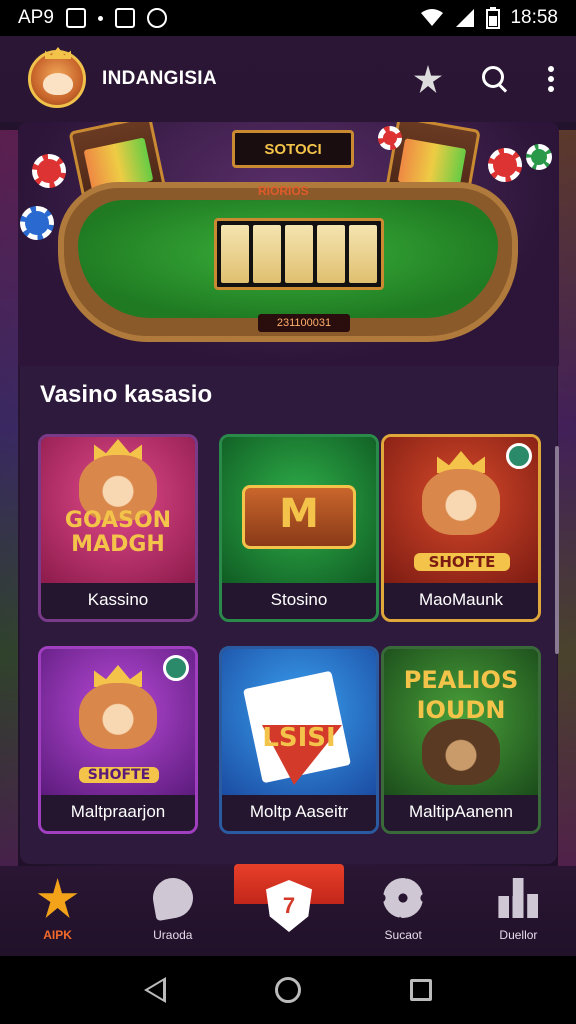  What do you see at coordinates (465, 18) in the screenshot?
I see `signal-icon` at bounding box center [465, 18].